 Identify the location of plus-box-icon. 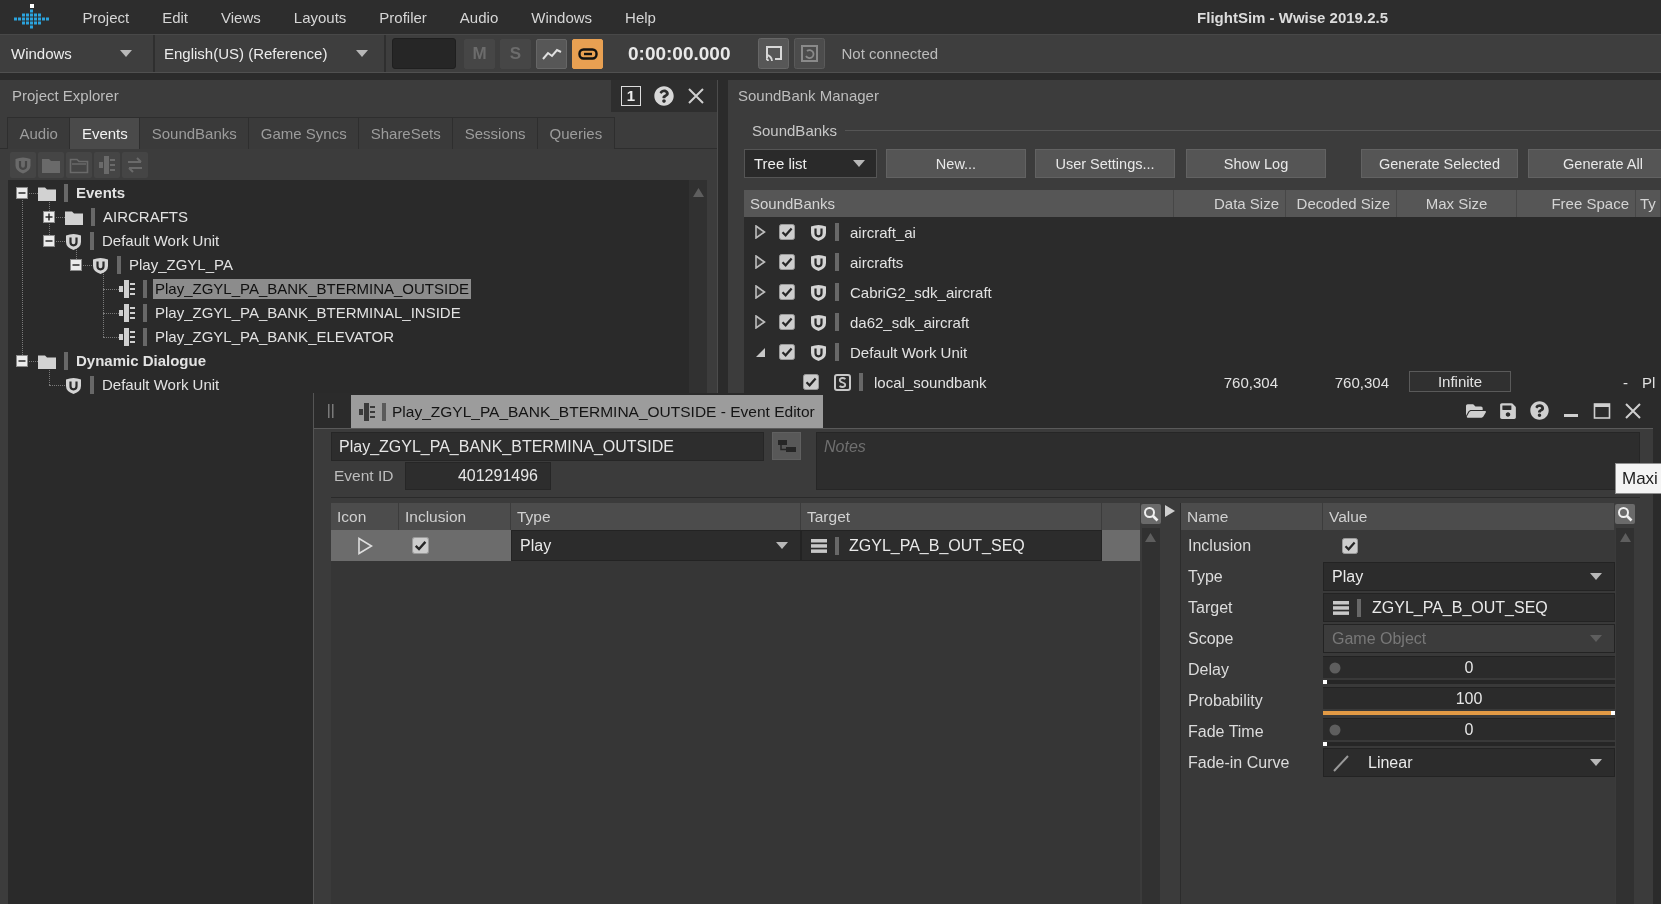
(49, 217).